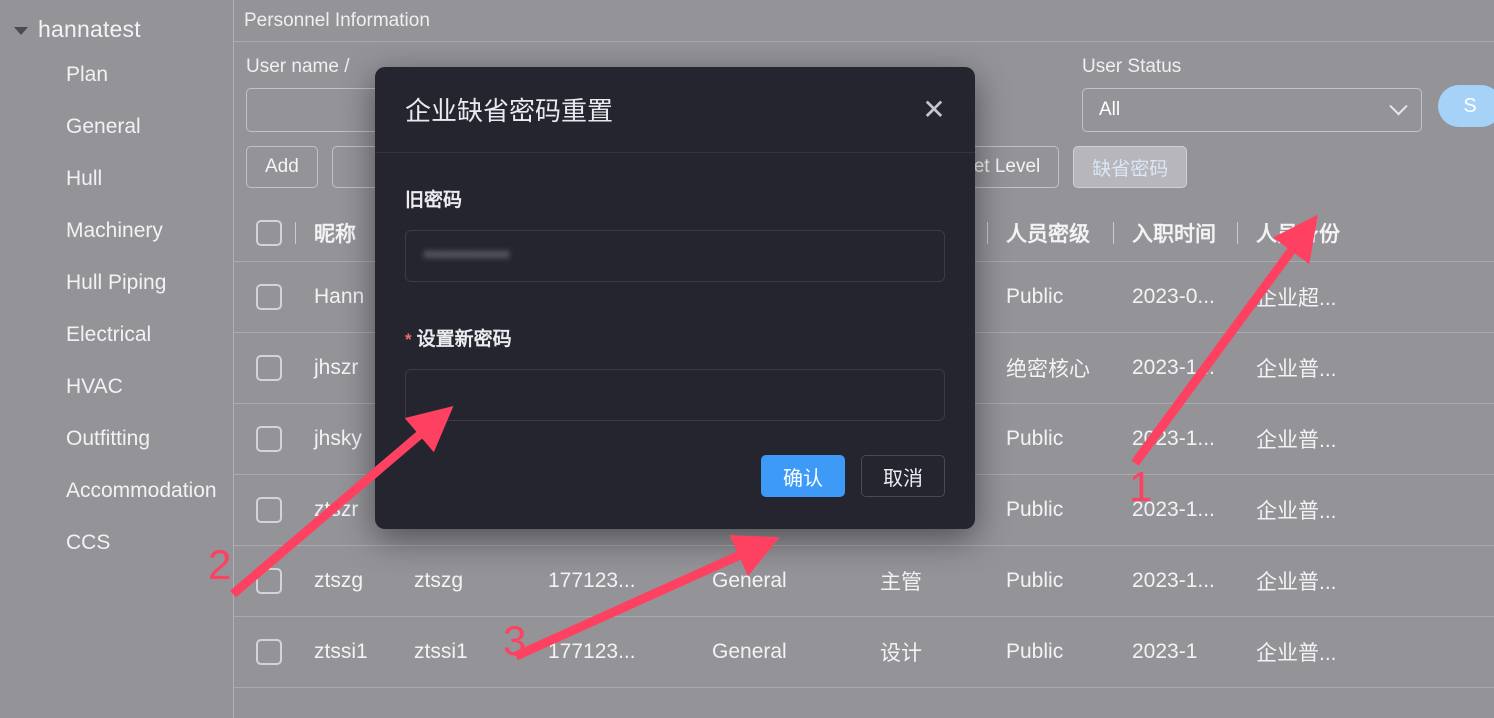 The width and height of the screenshot is (1494, 718). I want to click on cancel-button: 取消, so click(903, 476).